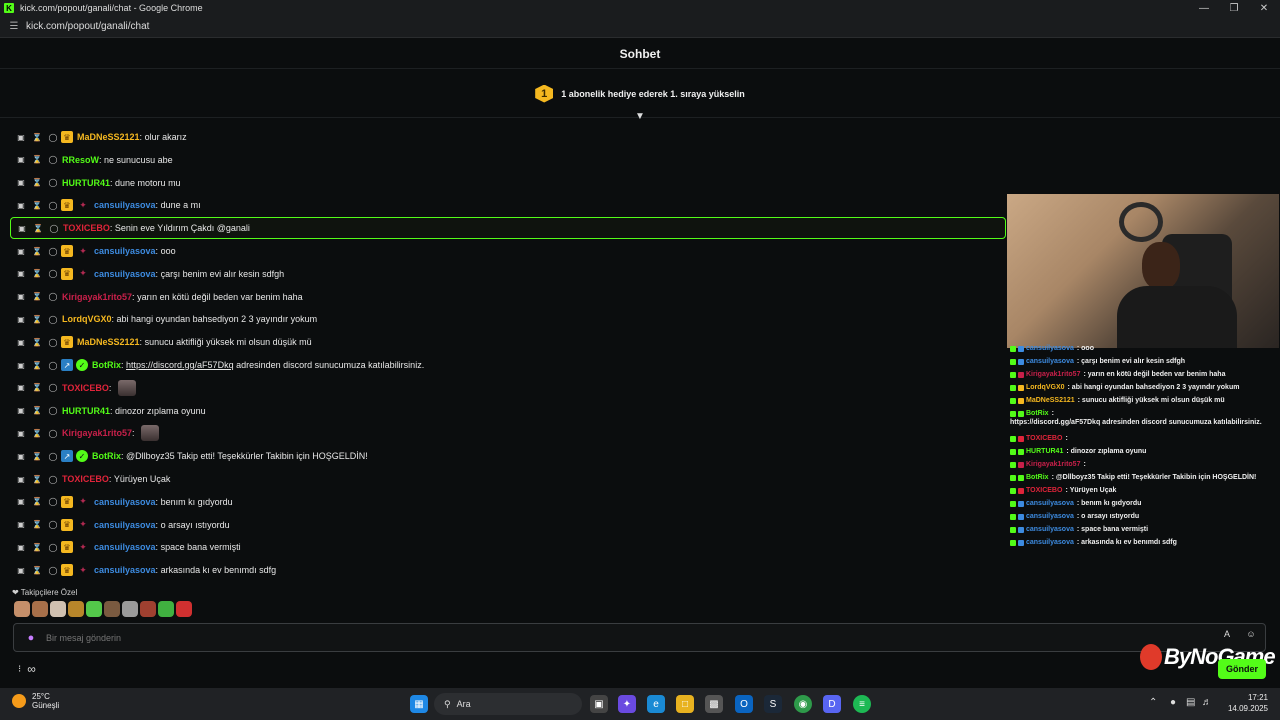 The image size is (1280, 720). Describe the element at coordinates (1251, 634) in the screenshot. I see `emoji-icon: ☺` at that location.